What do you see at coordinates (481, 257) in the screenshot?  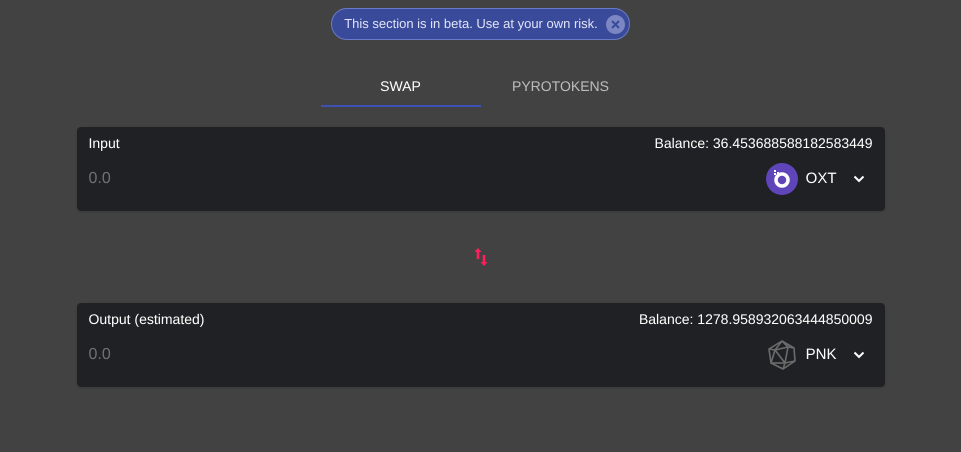 I see `swap-direction-icon` at bounding box center [481, 257].